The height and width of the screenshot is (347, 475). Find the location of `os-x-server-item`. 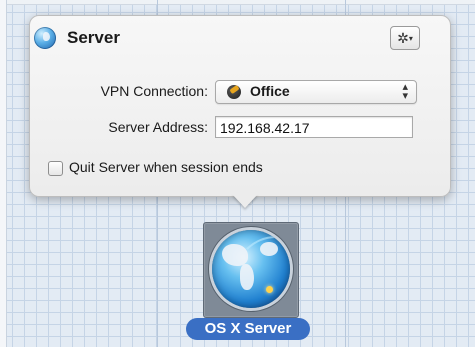

os-x-server-item is located at coordinates (251, 270).